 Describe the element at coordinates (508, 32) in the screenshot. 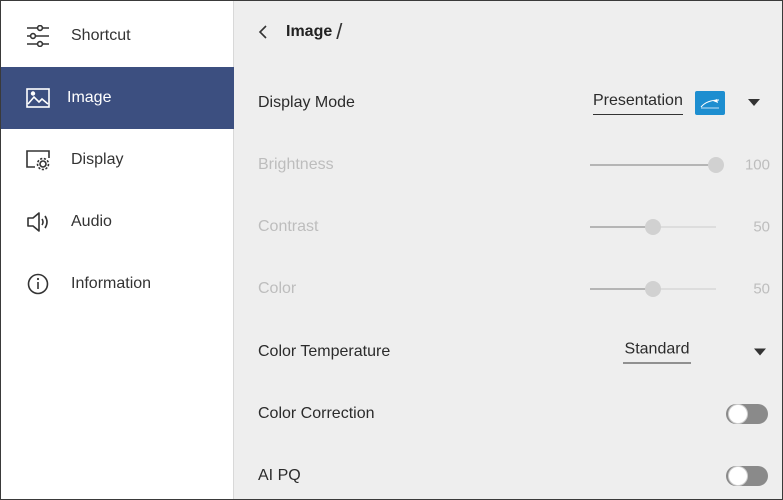

I see `page-header: Image /` at that location.